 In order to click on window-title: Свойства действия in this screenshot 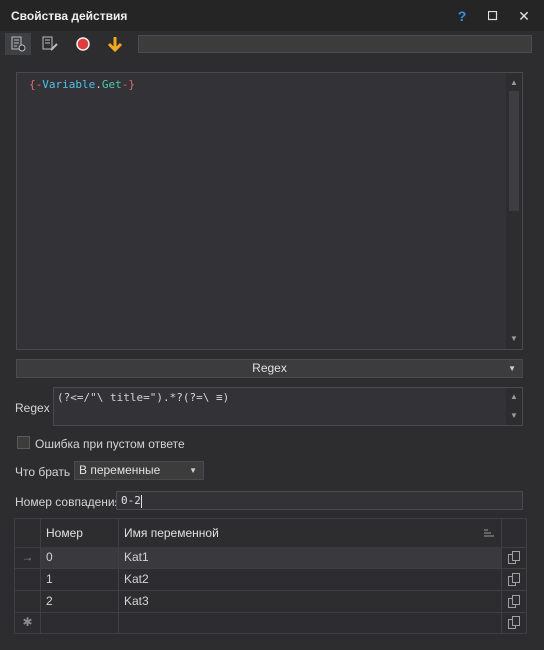, I will do `click(69, 16)`.